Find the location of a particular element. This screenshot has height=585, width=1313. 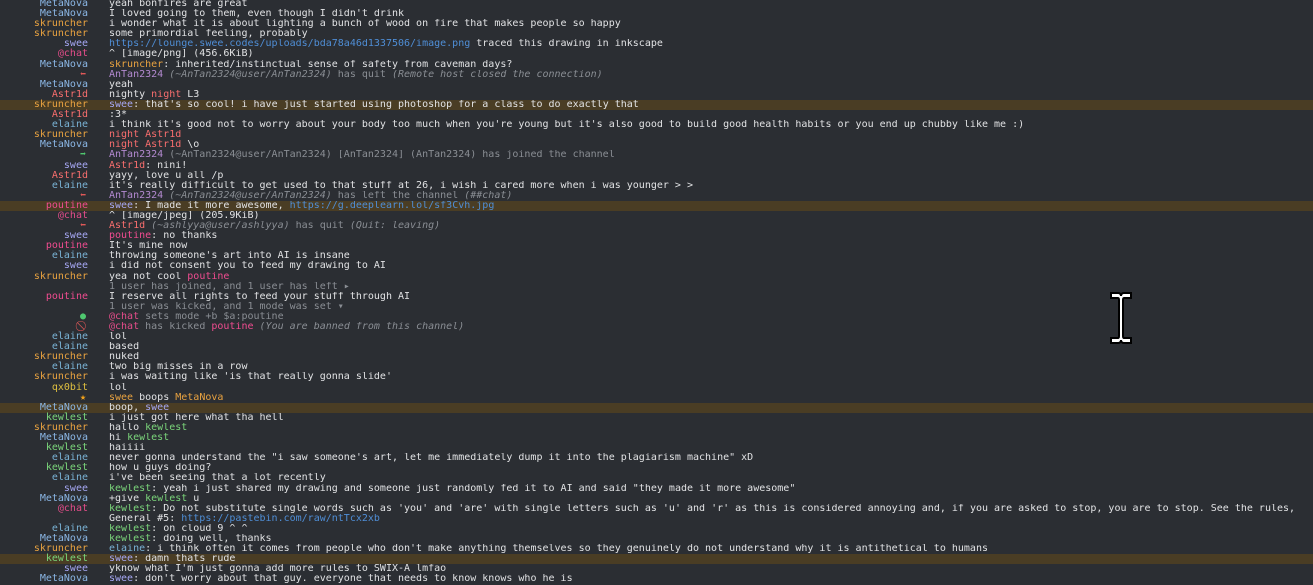

message-row: MetaNova boop, swee is located at coordinates (656, 407).